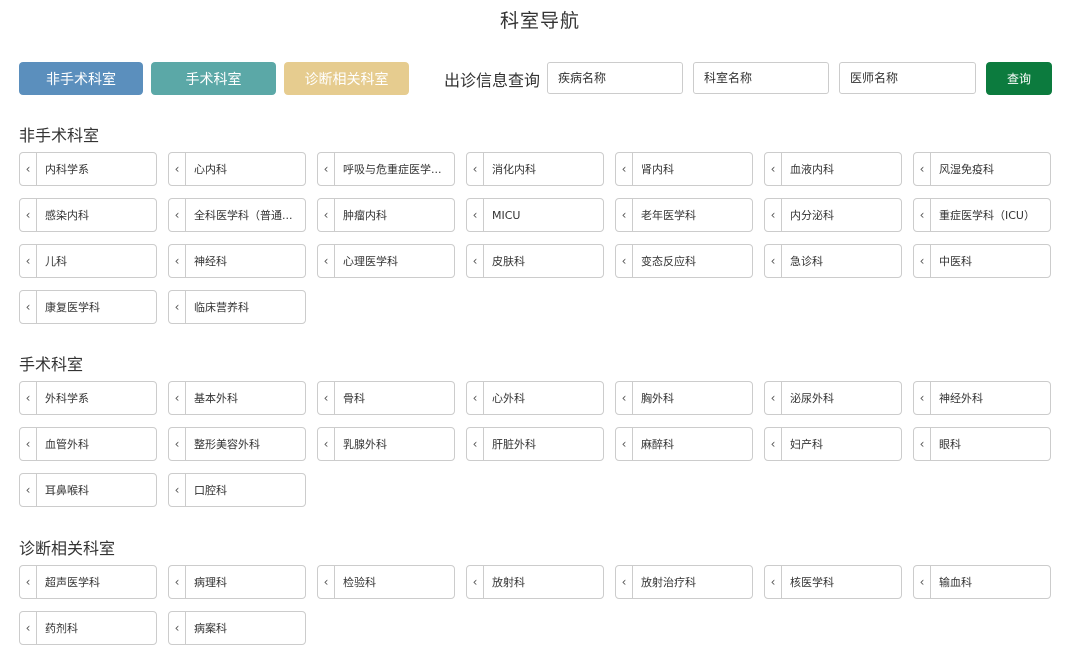  What do you see at coordinates (237, 398) in the screenshot?
I see `department-item: ‹ 基本外科` at bounding box center [237, 398].